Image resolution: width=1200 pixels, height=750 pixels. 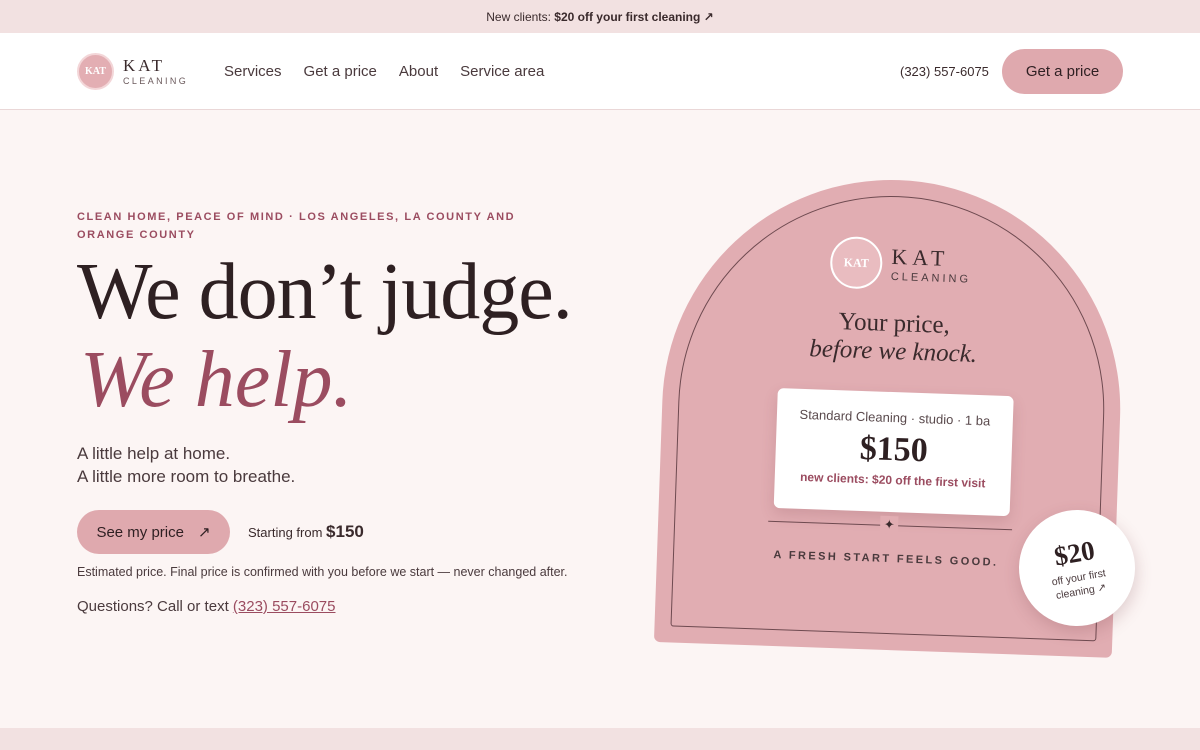 I want to click on announcement-prefix: New clients:, so click(x=518, y=16).